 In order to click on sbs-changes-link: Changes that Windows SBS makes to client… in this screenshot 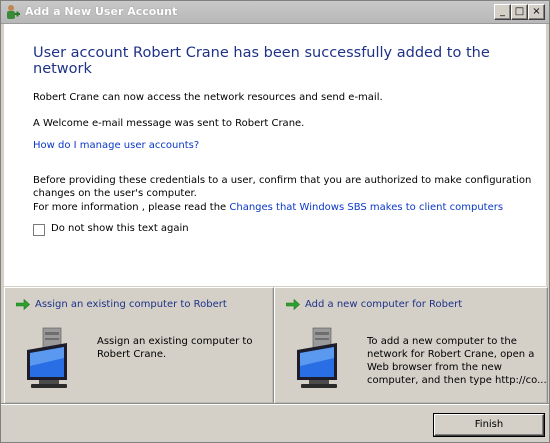, I will do `click(366, 207)`.